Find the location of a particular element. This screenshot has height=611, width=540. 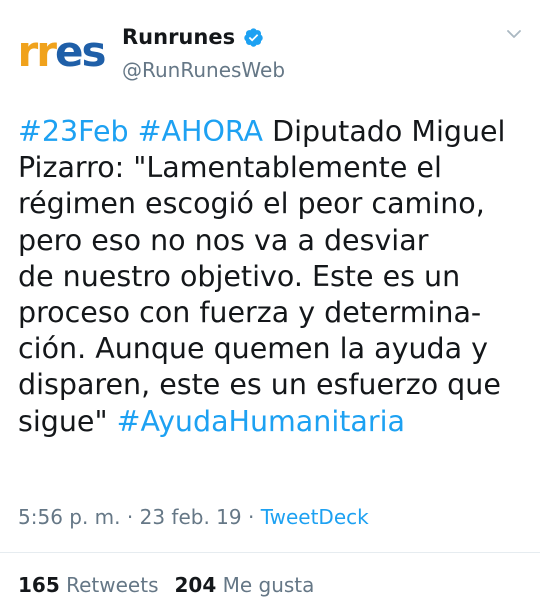

tweet-text-line: #23Feb #AHORA Diputado Miguel is located at coordinates (273, 132).